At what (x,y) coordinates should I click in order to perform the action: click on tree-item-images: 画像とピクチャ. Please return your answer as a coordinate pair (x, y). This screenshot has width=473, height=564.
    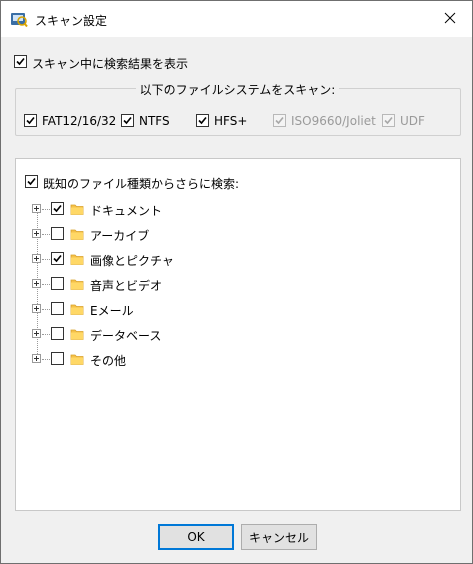
    Looking at the image, I should click on (166, 259).